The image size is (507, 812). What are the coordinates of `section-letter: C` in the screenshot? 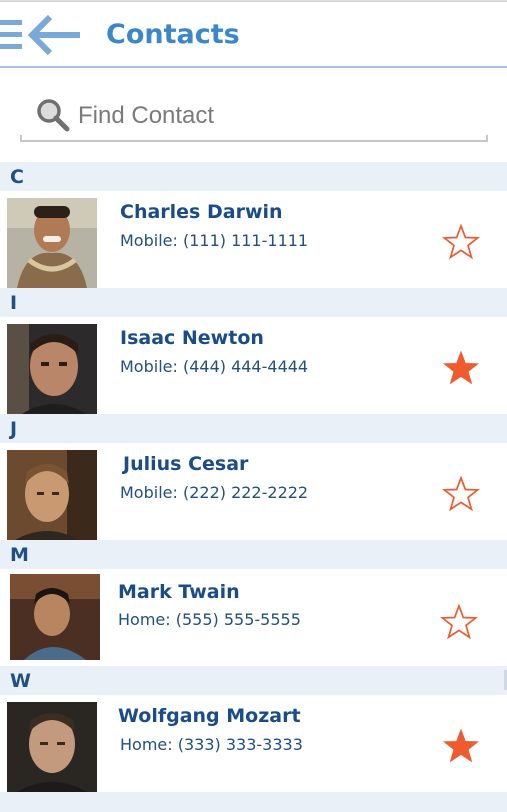 It's located at (17, 177).